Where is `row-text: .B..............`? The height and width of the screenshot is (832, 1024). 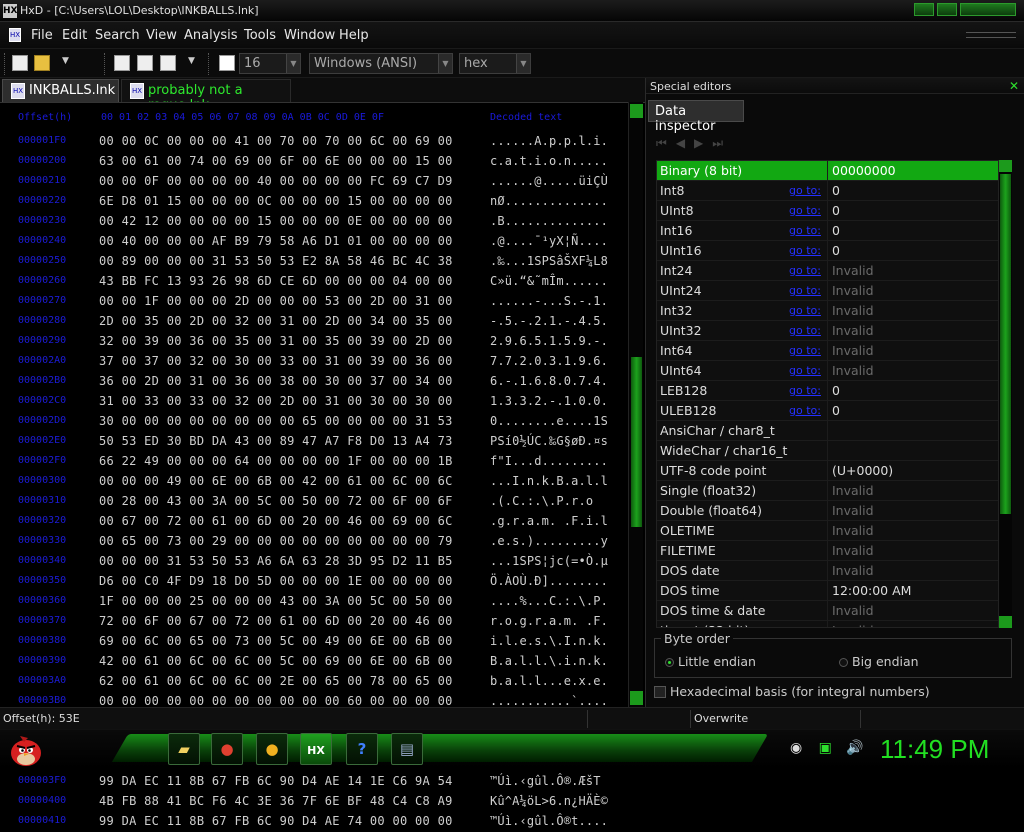 row-text: .B.............. is located at coordinates (549, 221).